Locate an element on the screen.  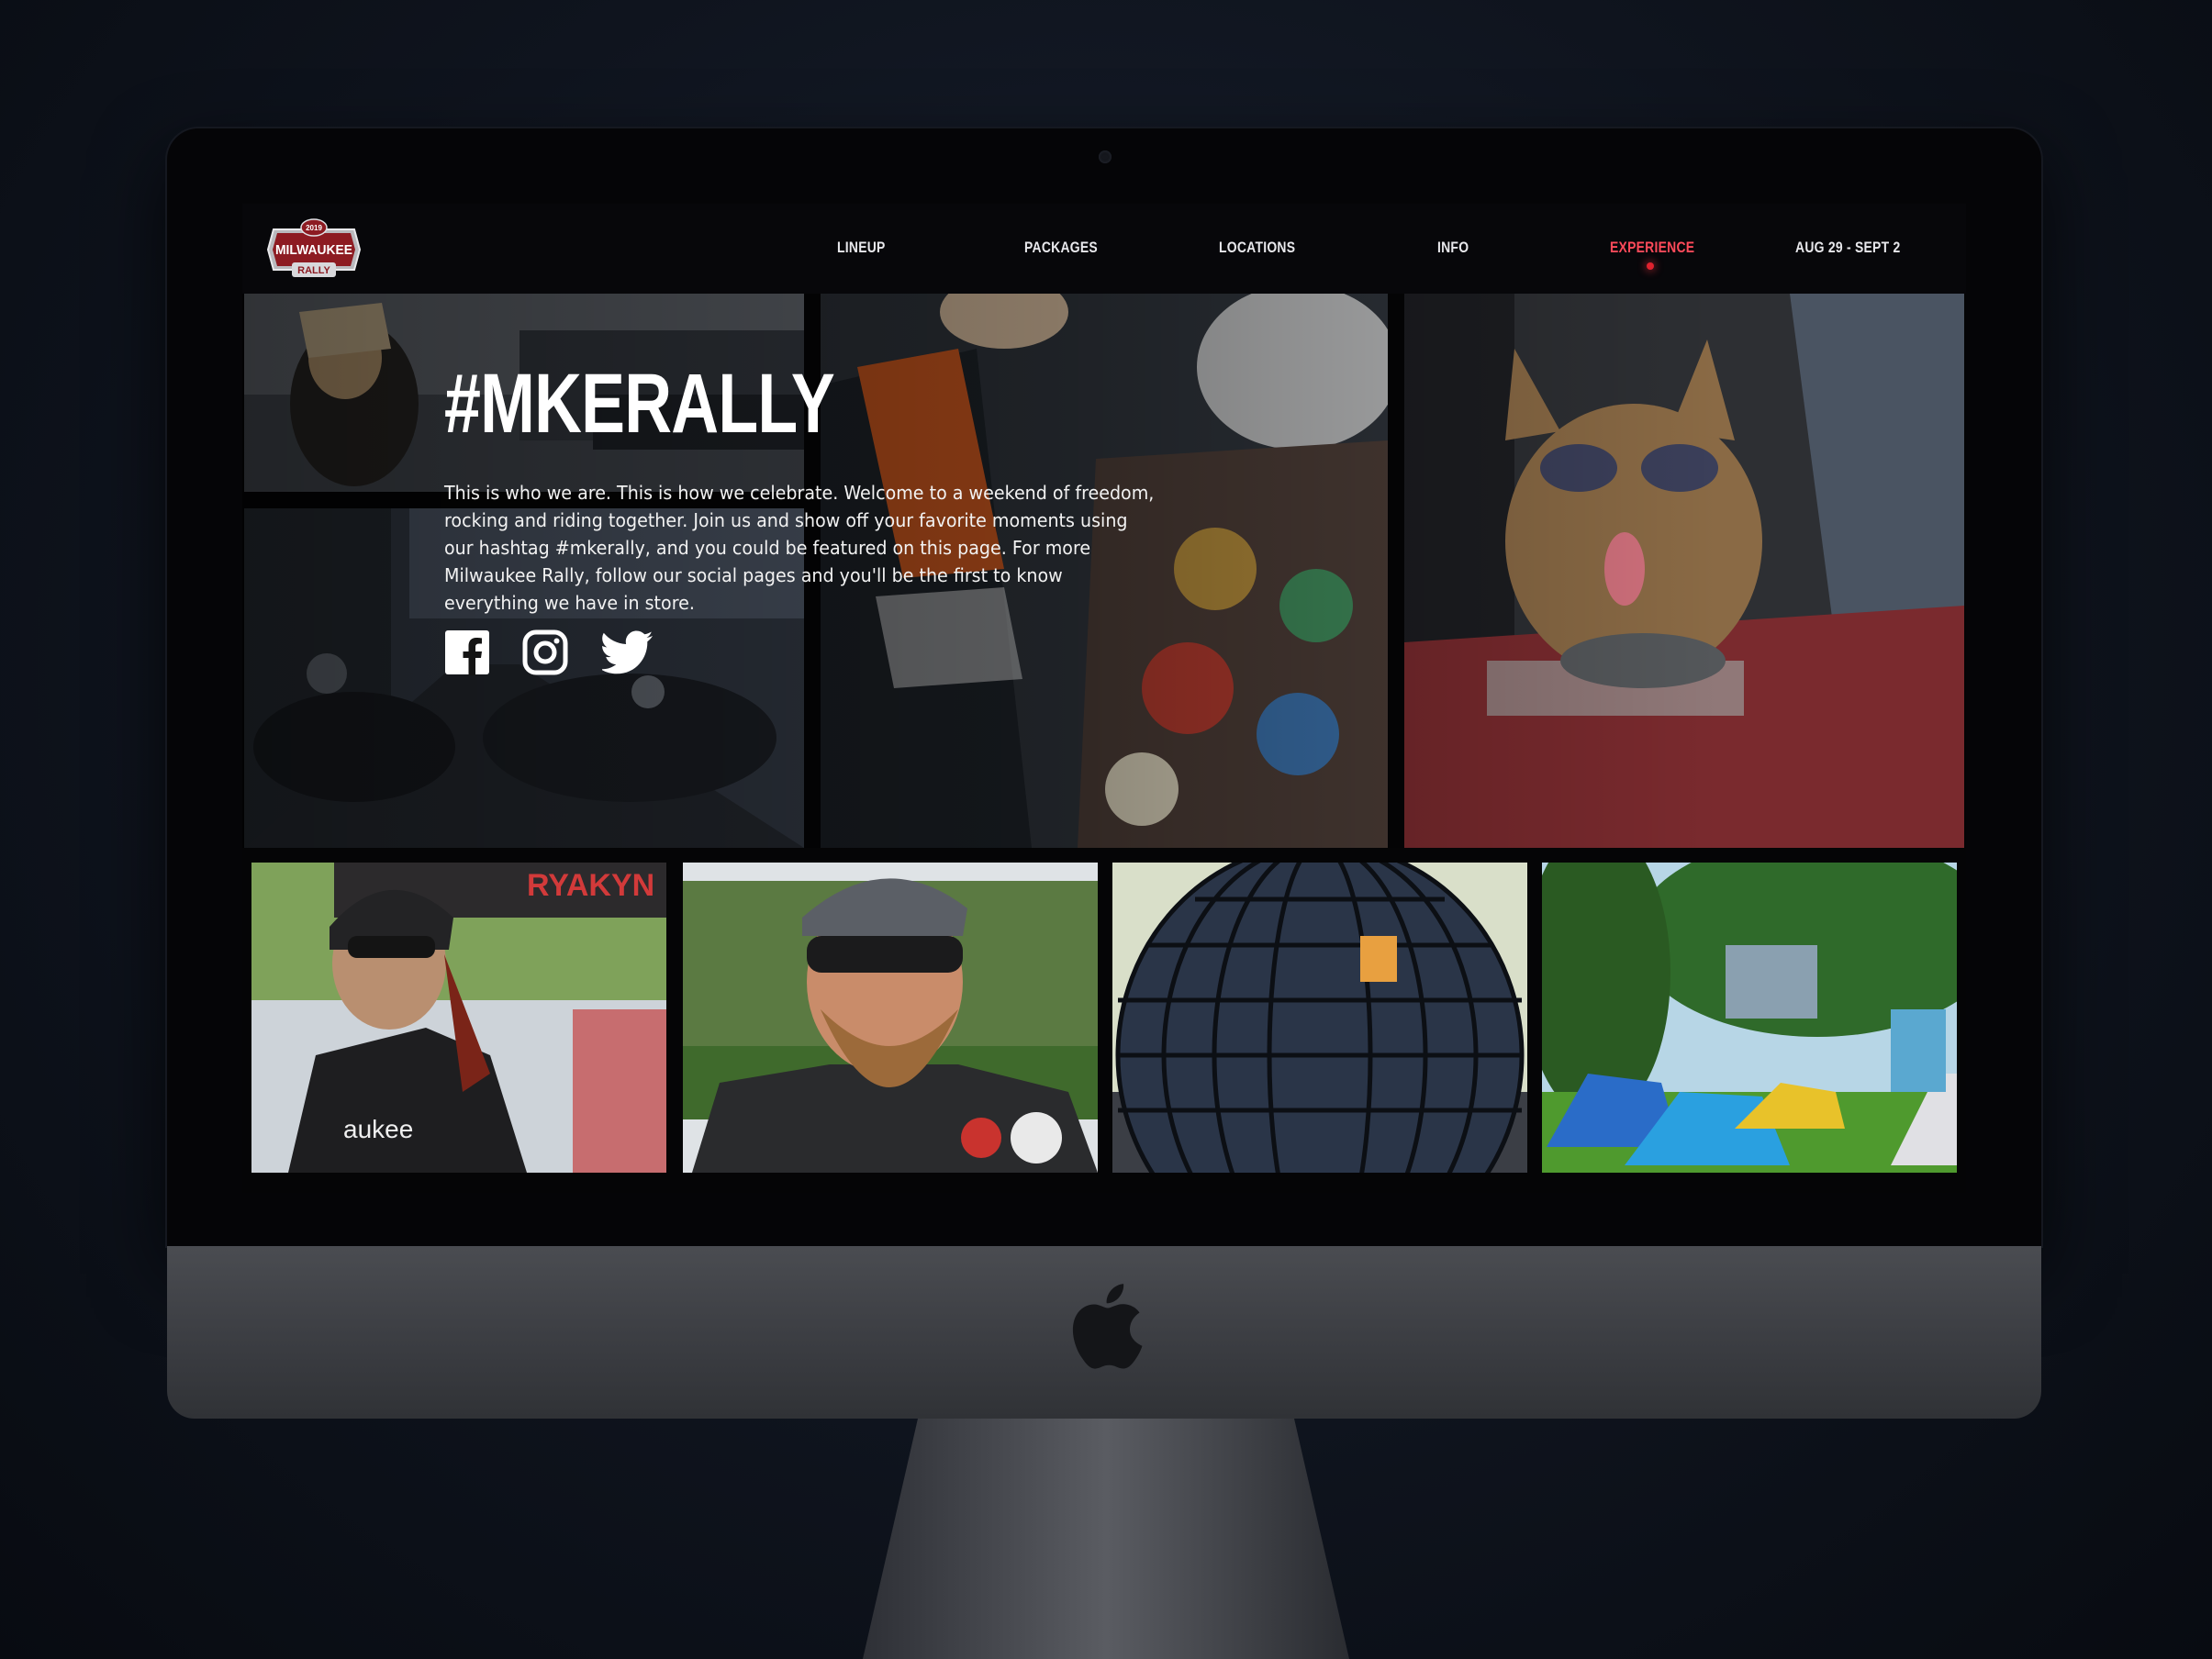
nav-dates: AUG 29 - SEPT 2 is located at coordinates (1847, 248).